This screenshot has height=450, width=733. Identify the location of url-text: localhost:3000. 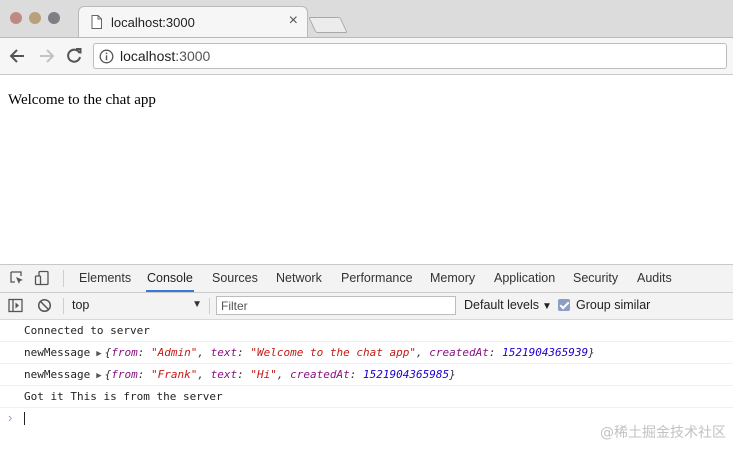
(165, 56).